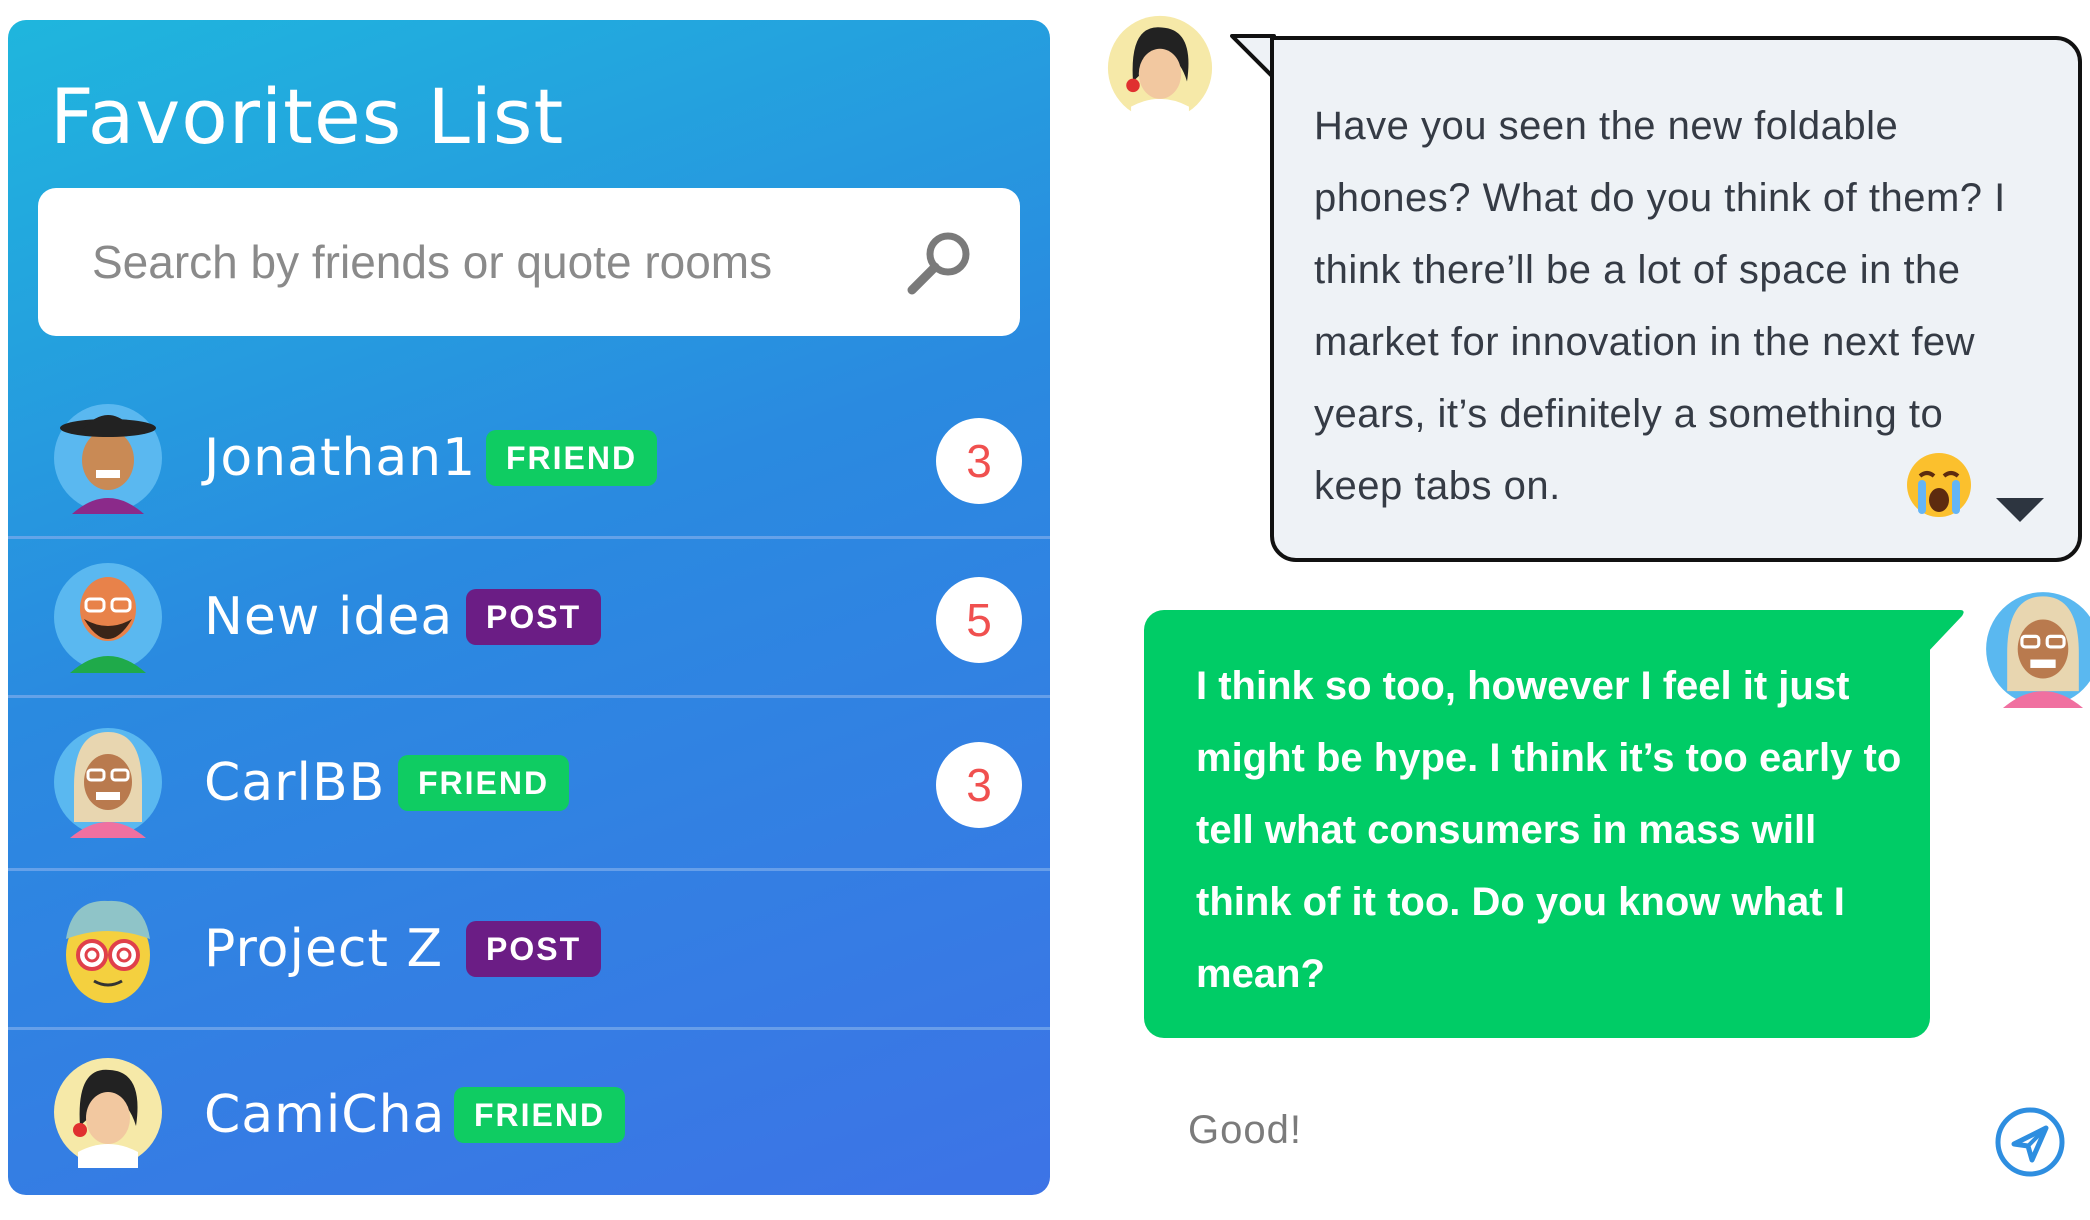  What do you see at coordinates (432, 262) in the screenshot?
I see `search-input: Search by friends or quote rooms` at bounding box center [432, 262].